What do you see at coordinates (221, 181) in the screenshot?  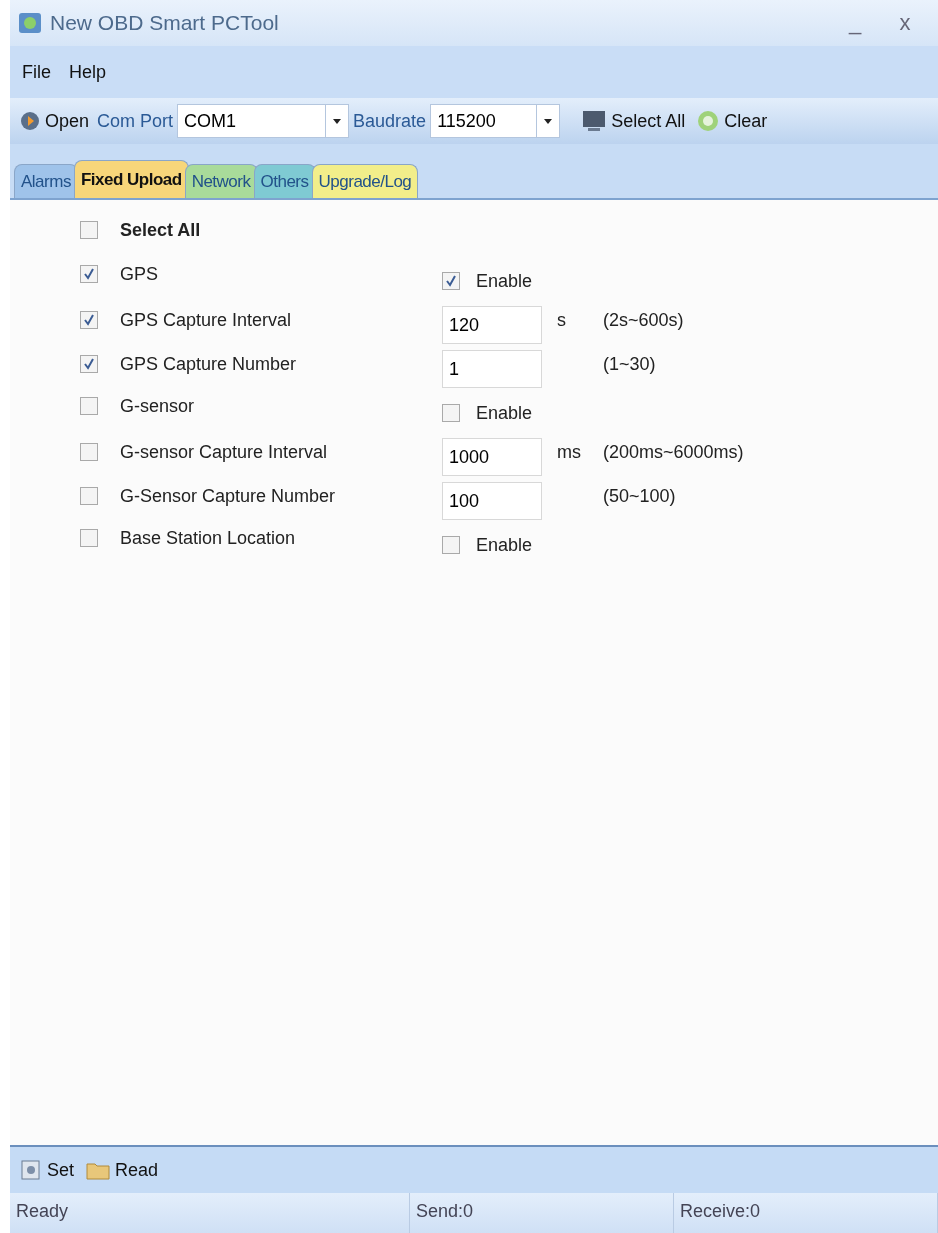 I see `tab: Network` at bounding box center [221, 181].